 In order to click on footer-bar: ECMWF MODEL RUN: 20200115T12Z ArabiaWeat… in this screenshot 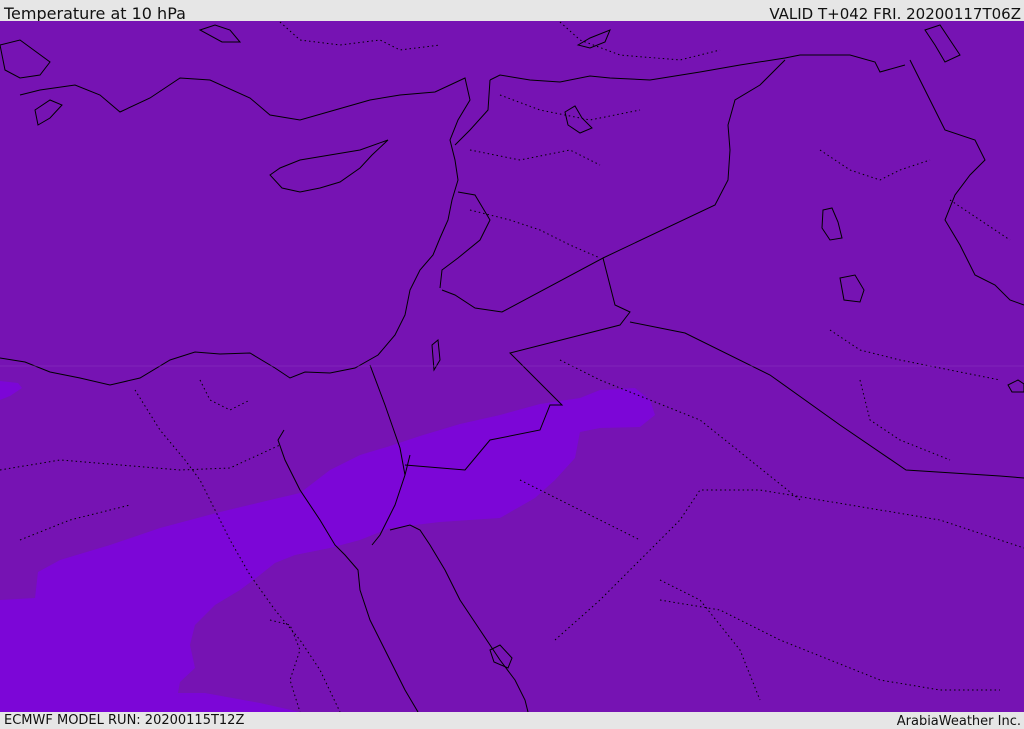, I will do `click(512, 720)`.